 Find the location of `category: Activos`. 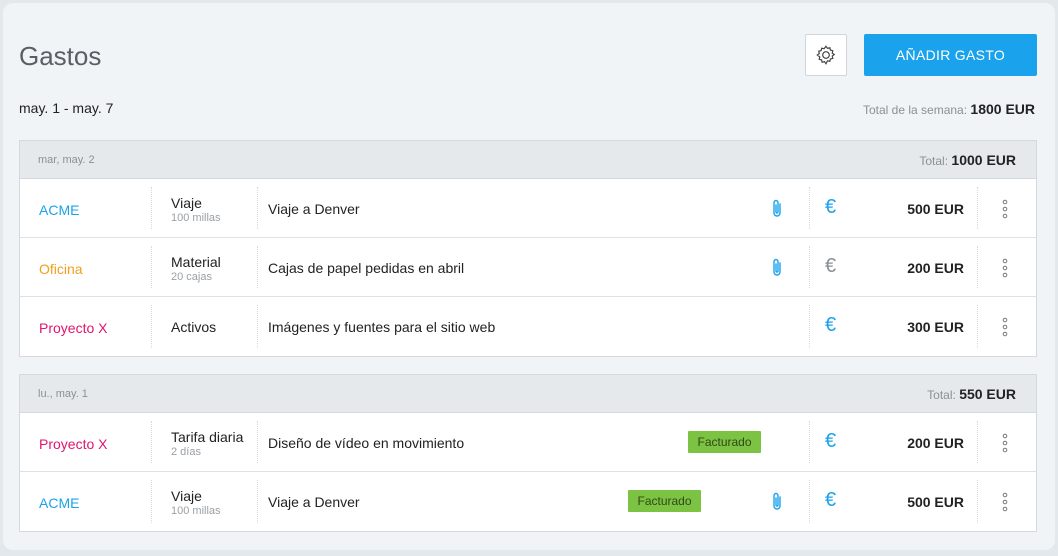

category: Activos is located at coordinates (193, 327).